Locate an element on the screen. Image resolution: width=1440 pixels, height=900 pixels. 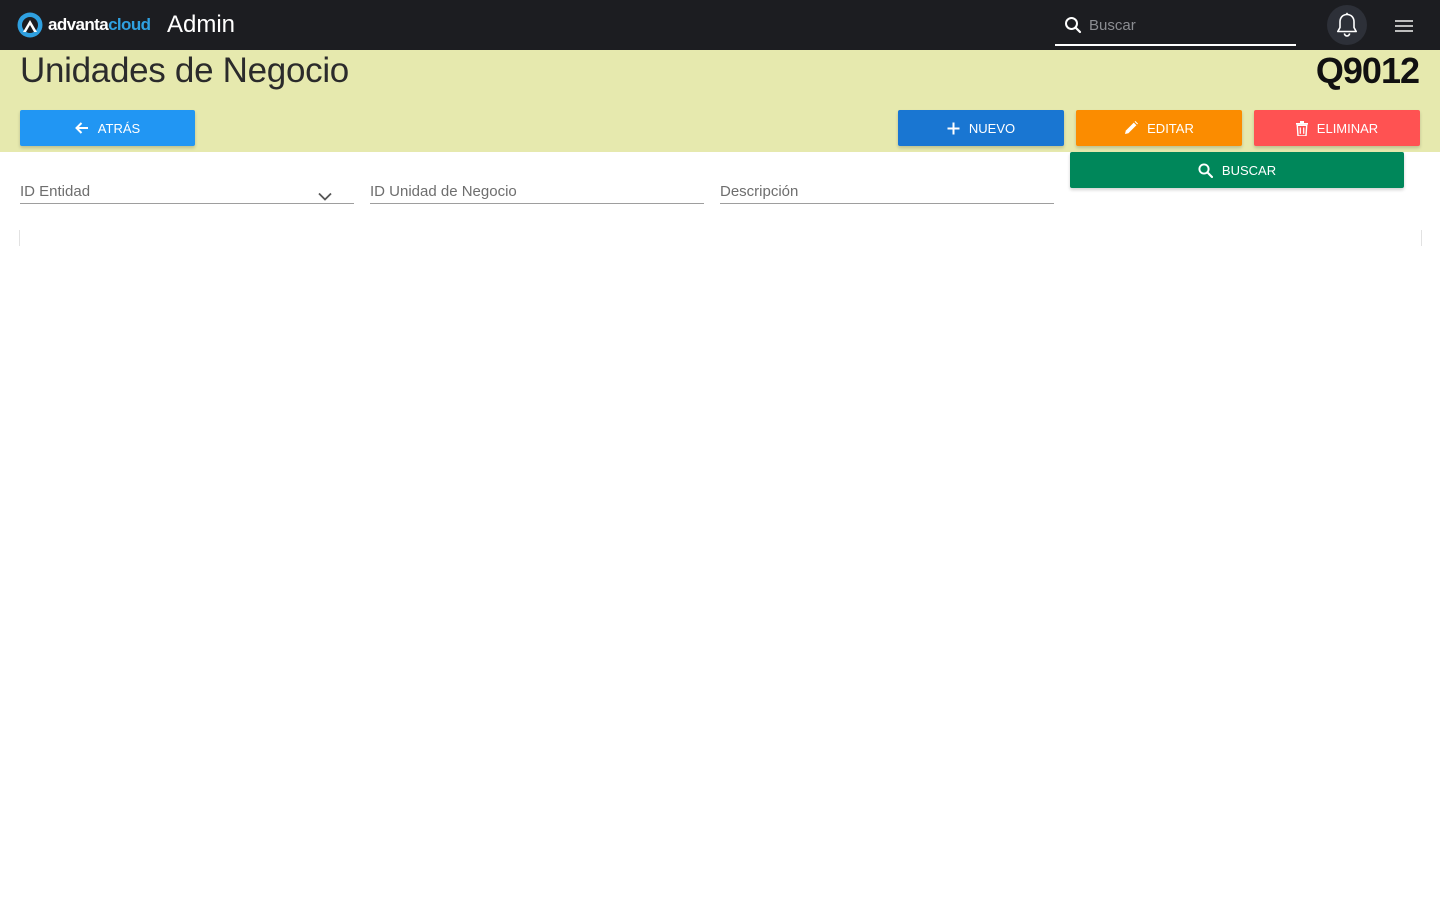
new-button: NUEVO is located at coordinates (981, 128).